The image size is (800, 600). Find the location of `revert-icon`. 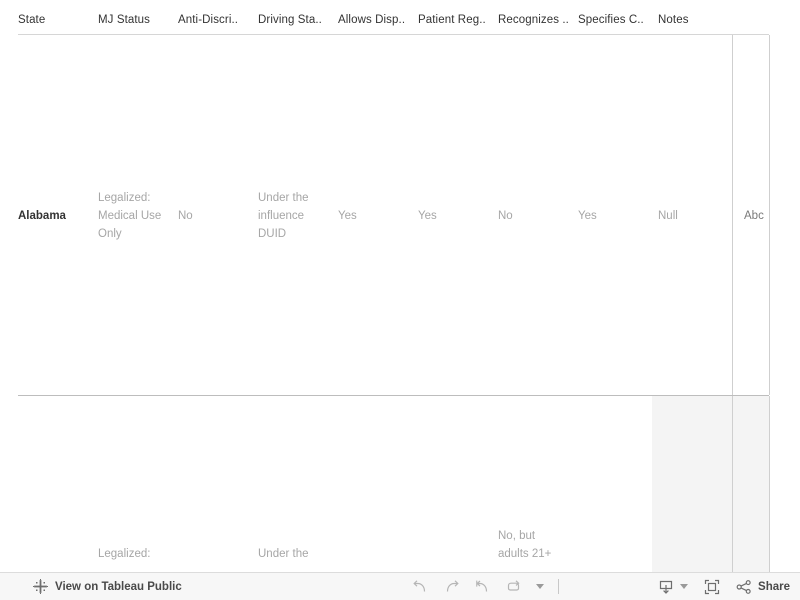

revert-icon is located at coordinates (482, 586).